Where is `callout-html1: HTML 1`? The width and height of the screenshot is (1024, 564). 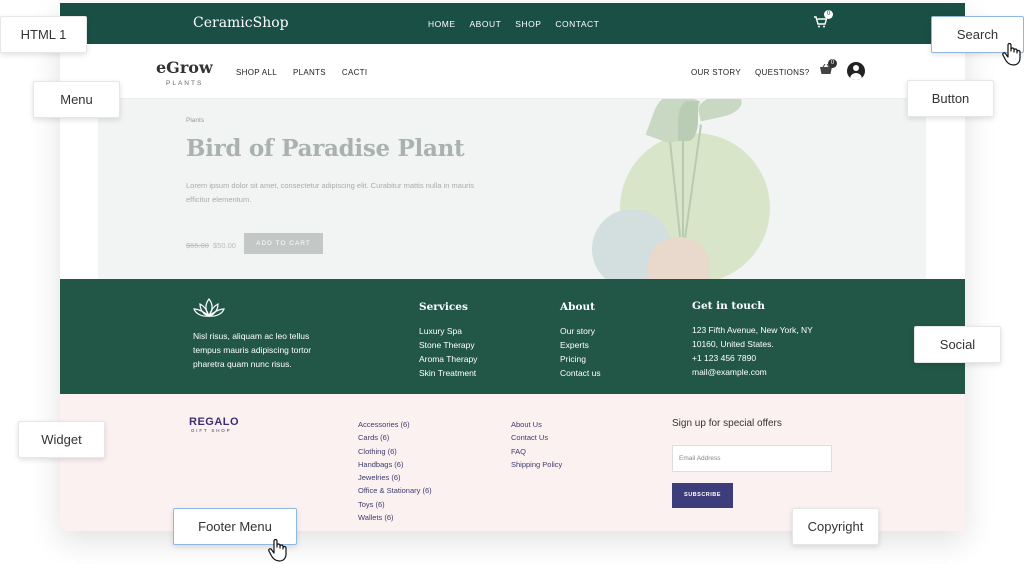
callout-html1: HTML 1 is located at coordinates (43, 34).